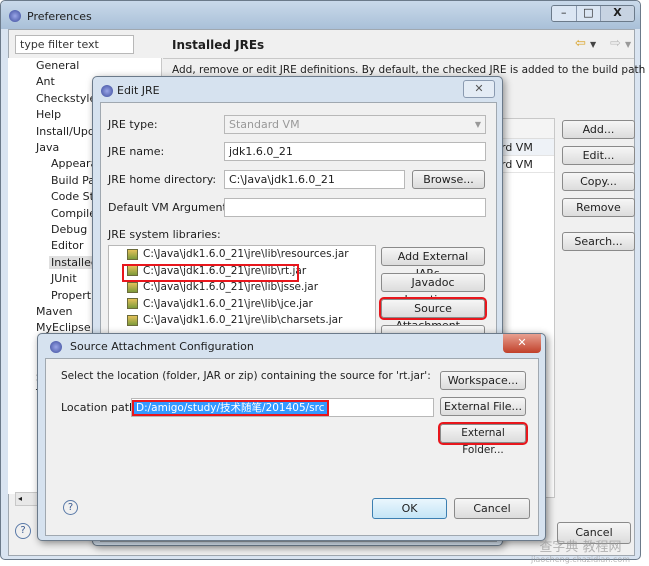  What do you see at coordinates (74, 44) in the screenshot?
I see `filter-input: type filter text` at bounding box center [74, 44].